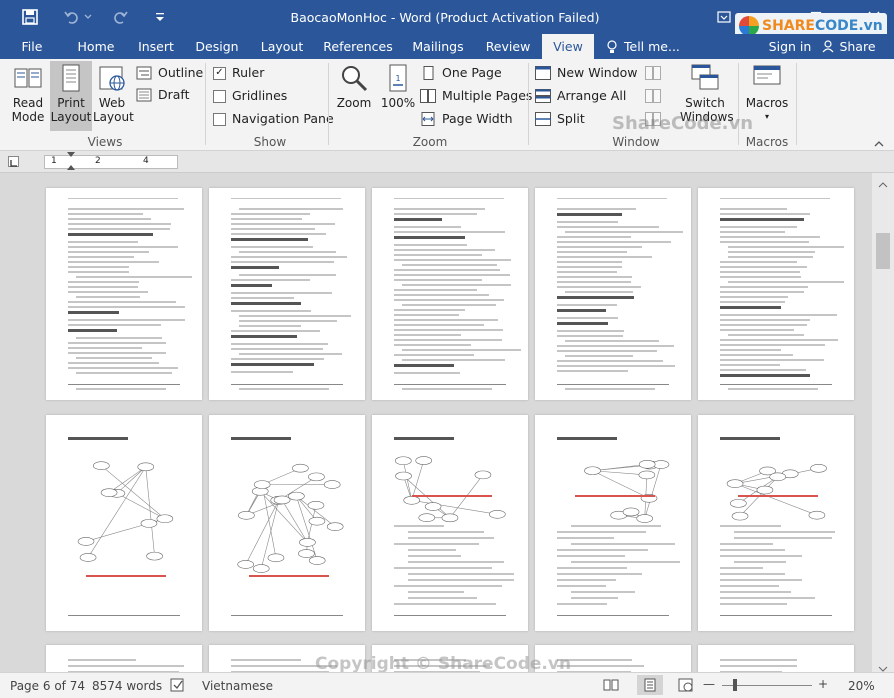  Describe the element at coordinates (508, 46) in the screenshot. I see `tab-review: Review` at that location.